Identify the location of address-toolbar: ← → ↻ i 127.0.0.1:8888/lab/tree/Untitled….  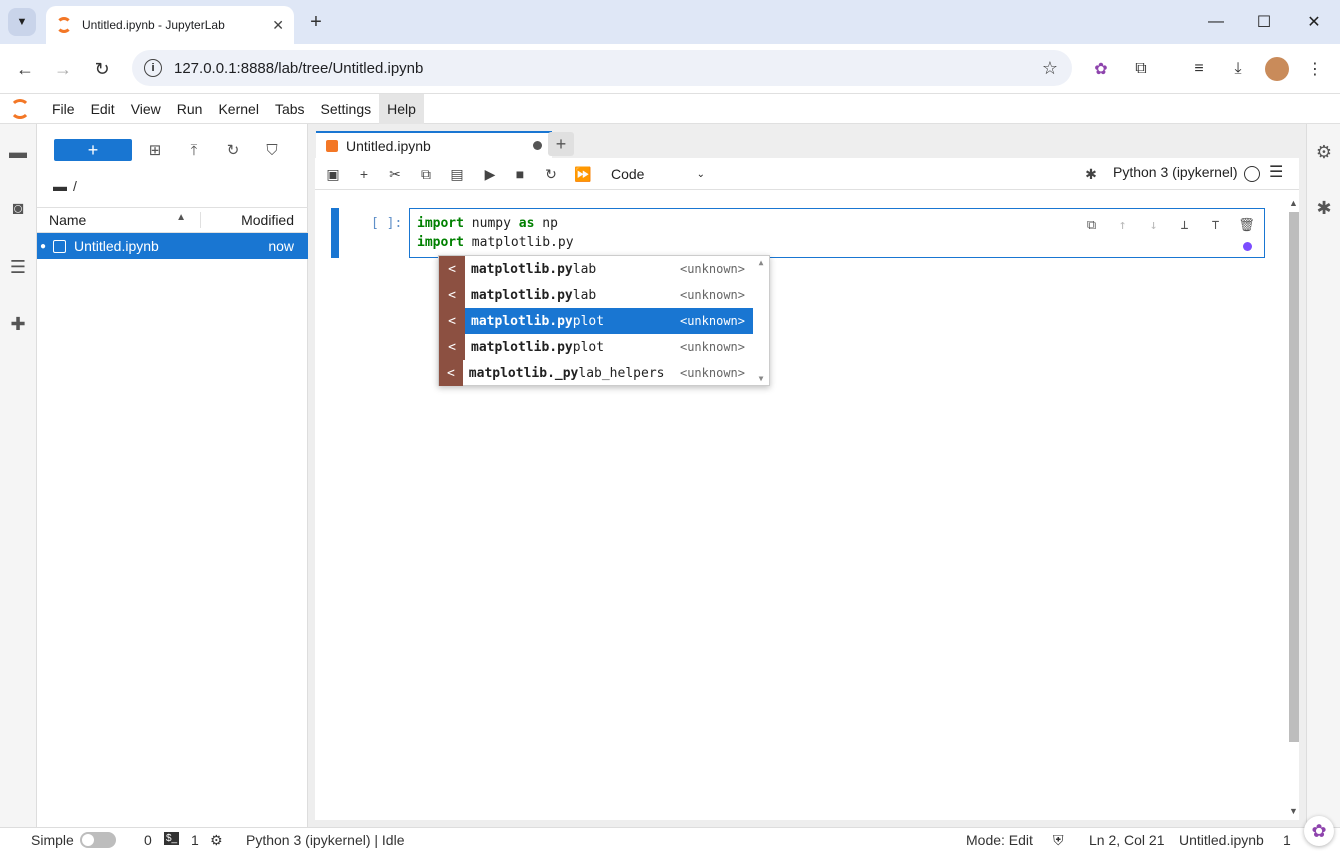
(670, 69).